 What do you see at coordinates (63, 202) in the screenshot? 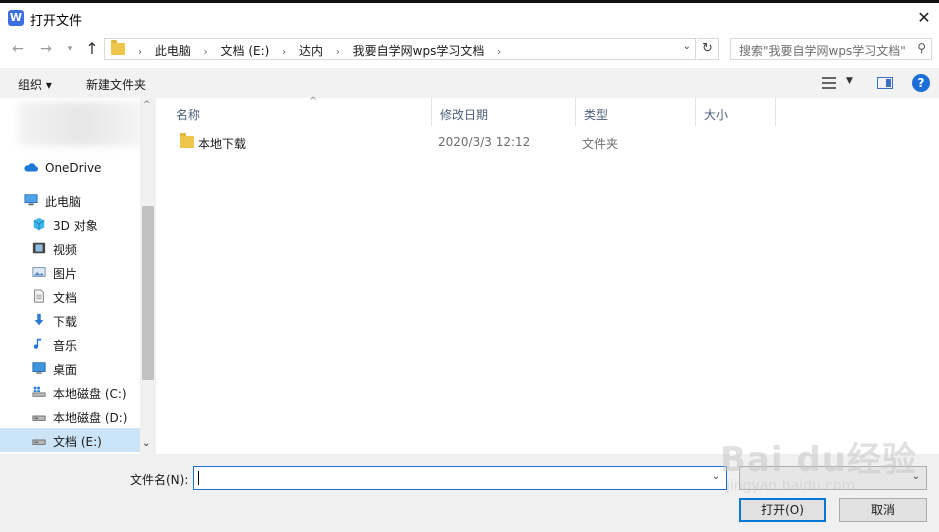
I see `nav-label: 此电脑` at bounding box center [63, 202].